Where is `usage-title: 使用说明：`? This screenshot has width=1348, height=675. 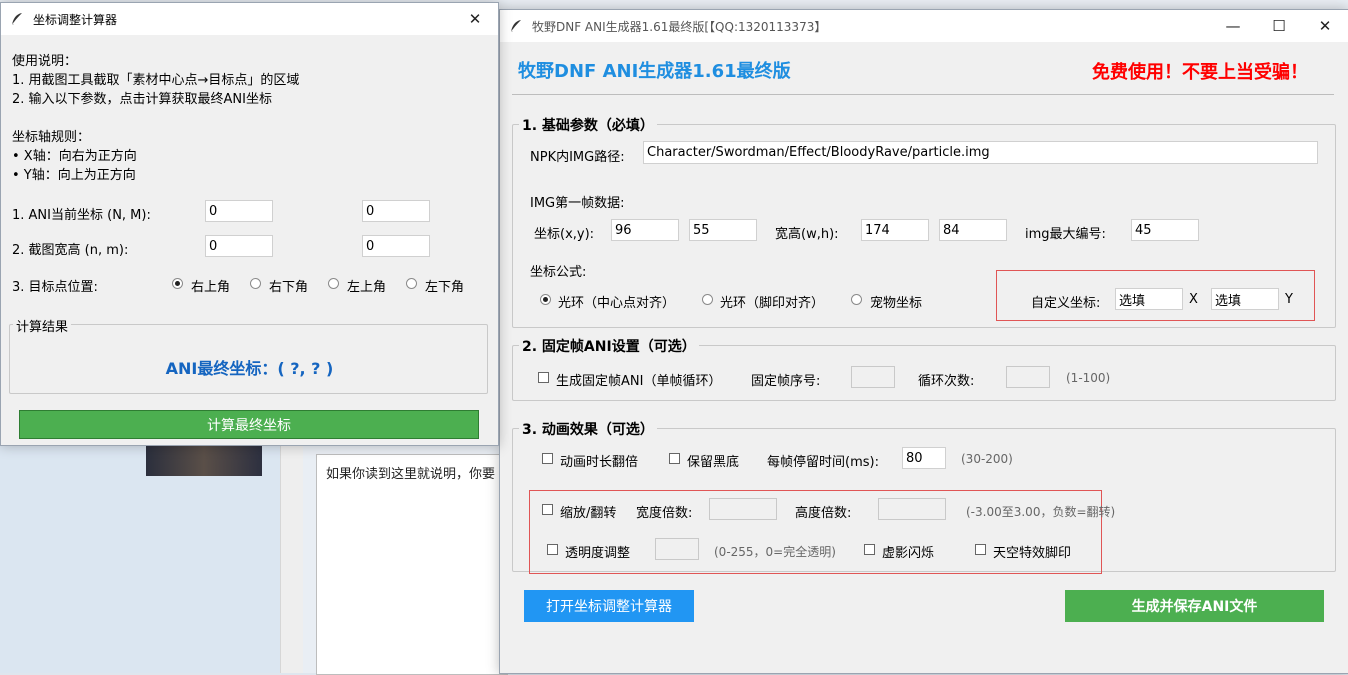
usage-title: 使用说明： is located at coordinates (45, 61).